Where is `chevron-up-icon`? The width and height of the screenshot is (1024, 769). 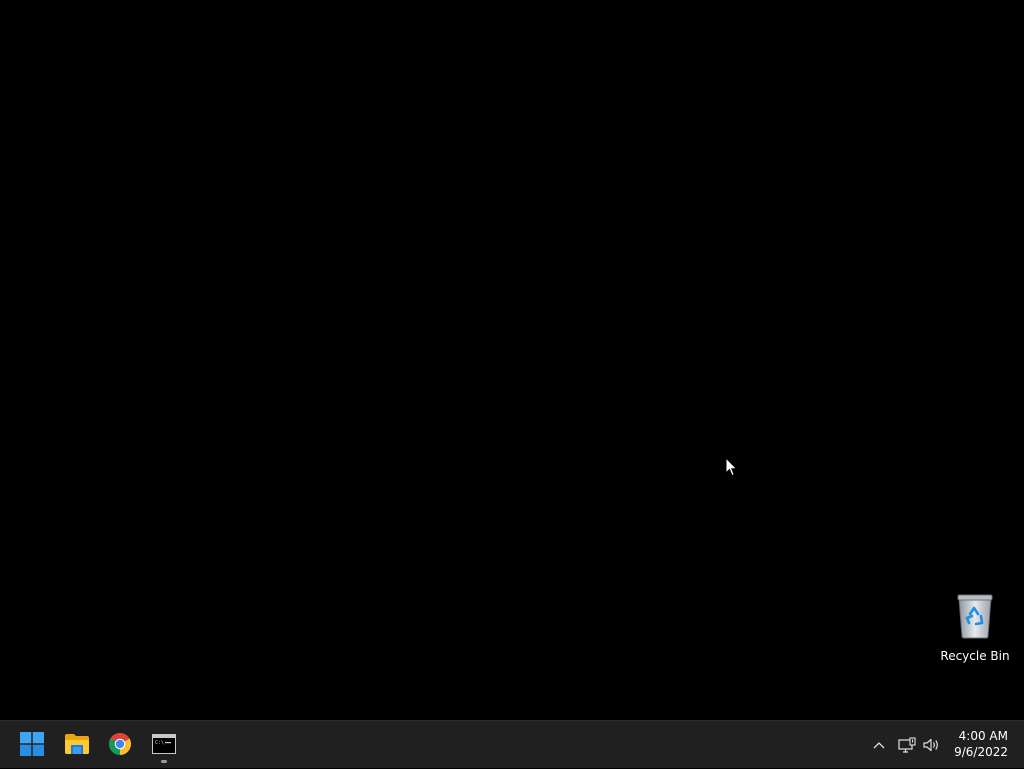 chevron-up-icon is located at coordinates (879, 745).